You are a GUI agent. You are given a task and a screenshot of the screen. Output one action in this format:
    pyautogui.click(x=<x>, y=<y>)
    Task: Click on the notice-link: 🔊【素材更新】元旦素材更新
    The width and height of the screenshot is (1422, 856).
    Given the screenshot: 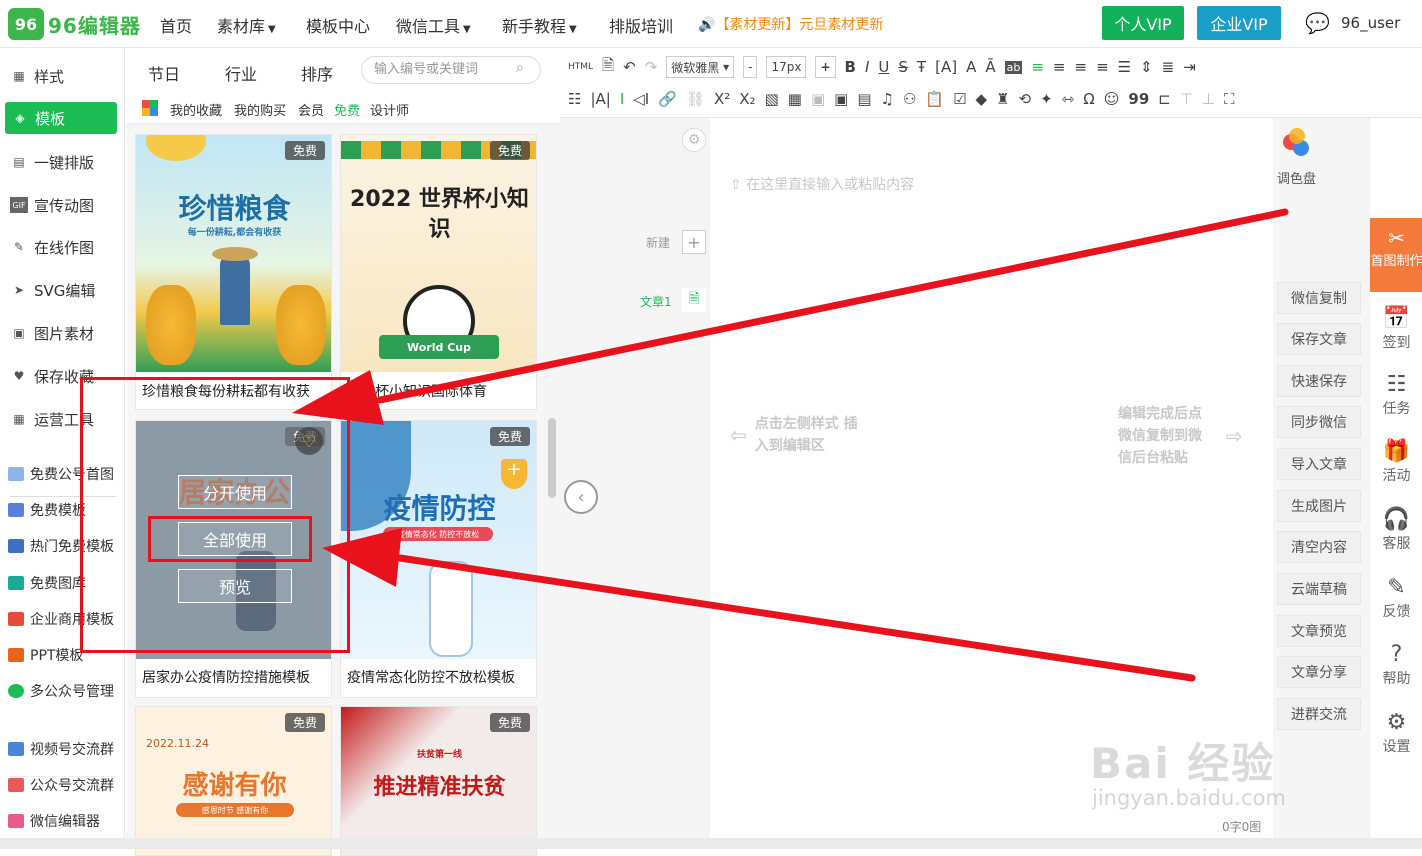 What is the action you would take?
    pyautogui.click(x=790, y=24)
    